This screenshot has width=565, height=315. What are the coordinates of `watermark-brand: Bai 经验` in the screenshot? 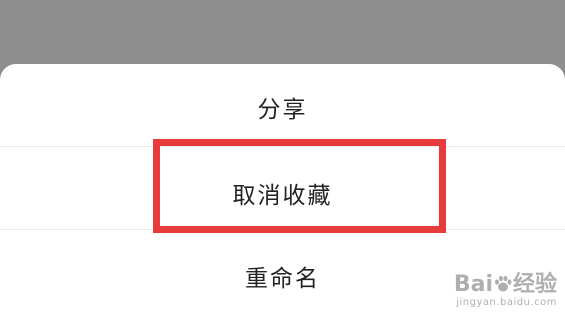 It's located at (505, 285).